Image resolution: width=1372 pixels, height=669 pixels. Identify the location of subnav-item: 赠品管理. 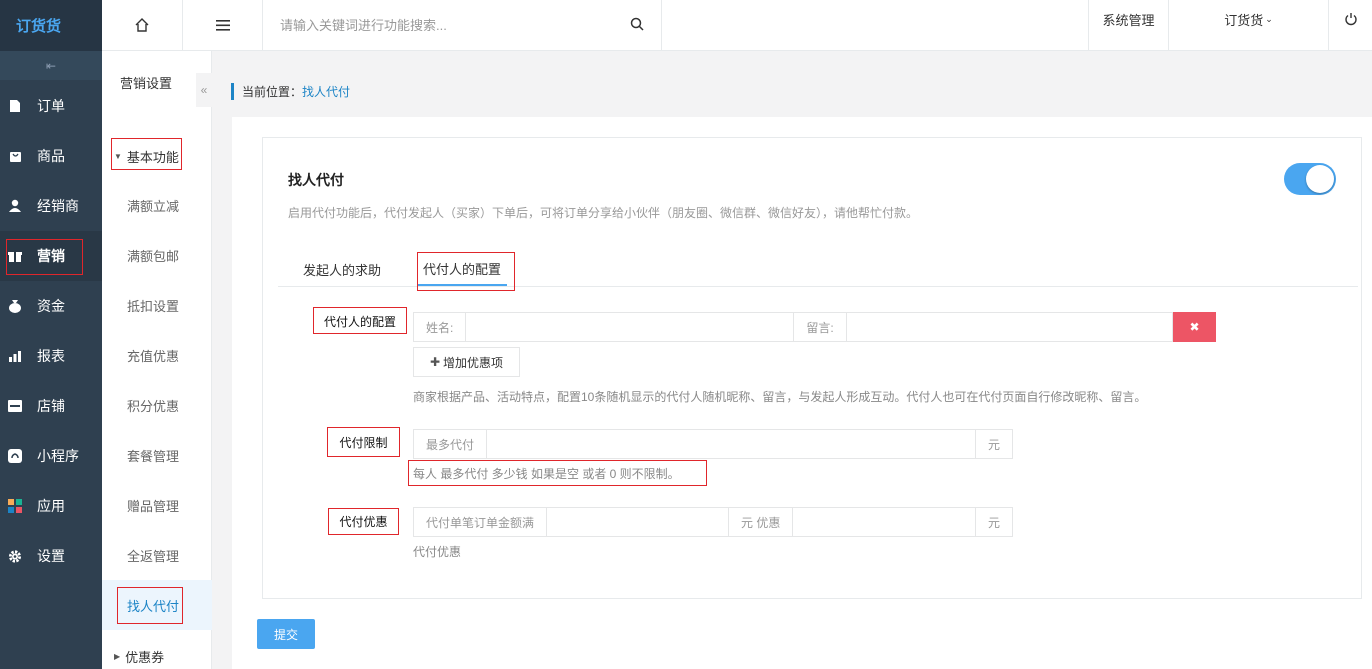
(157, 505).